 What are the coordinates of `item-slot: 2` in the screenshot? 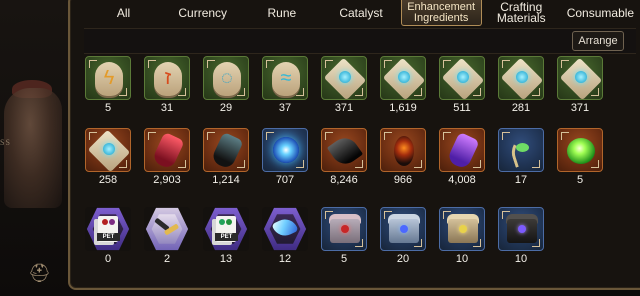 It's located at (167, 236).